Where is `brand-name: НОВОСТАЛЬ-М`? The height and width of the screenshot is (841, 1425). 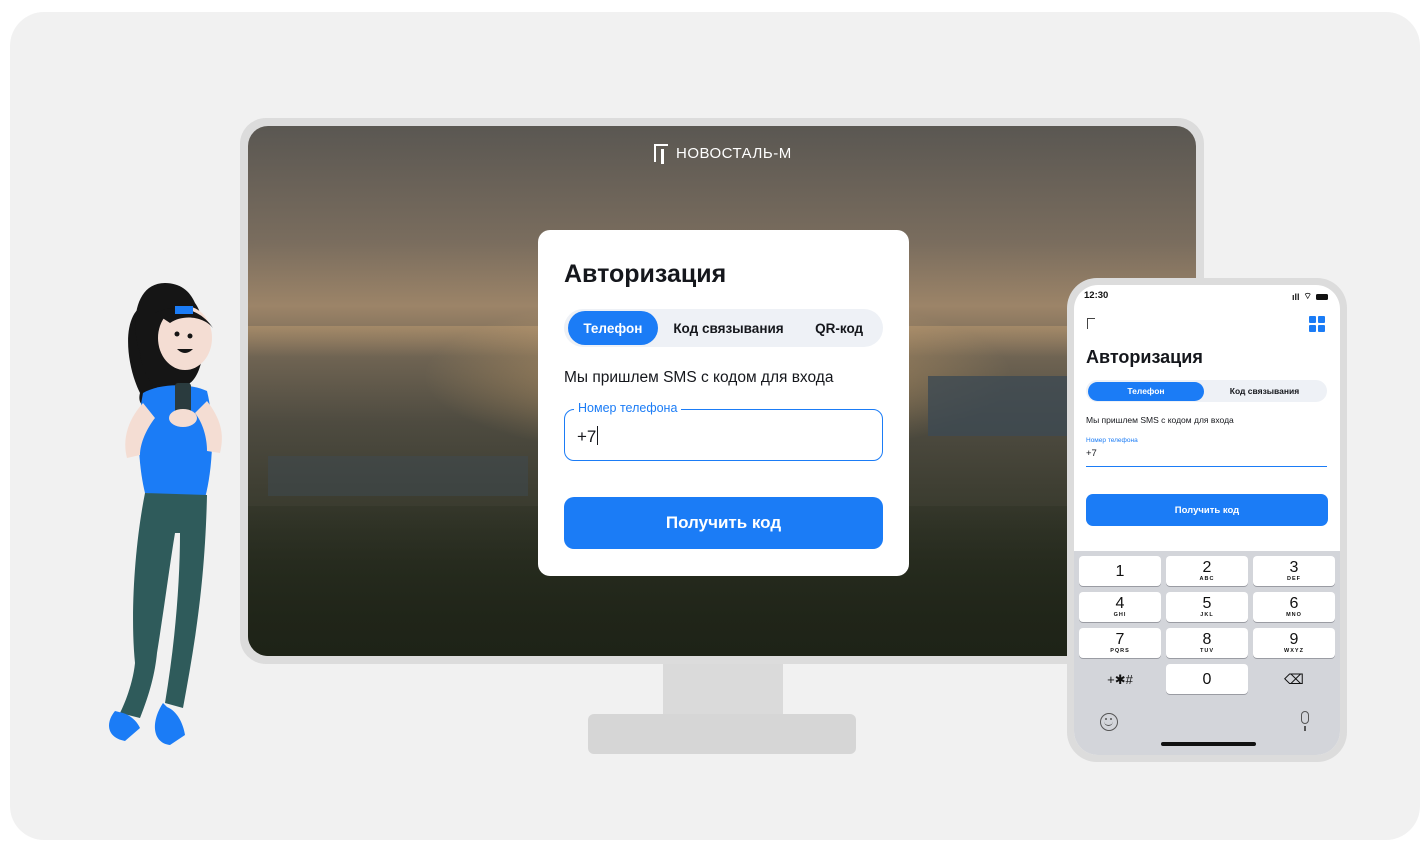
brand-name: НОВОСТАЛЬ-М is located at coordinates (734, 153).